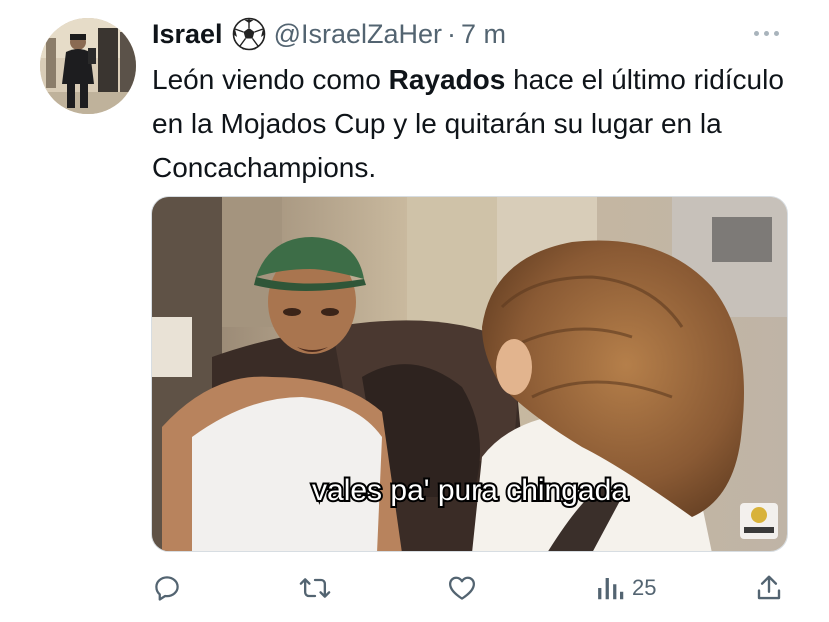 The height and width of the screenshot is (622, 829). I want to click on share-button, so click(769, 588).